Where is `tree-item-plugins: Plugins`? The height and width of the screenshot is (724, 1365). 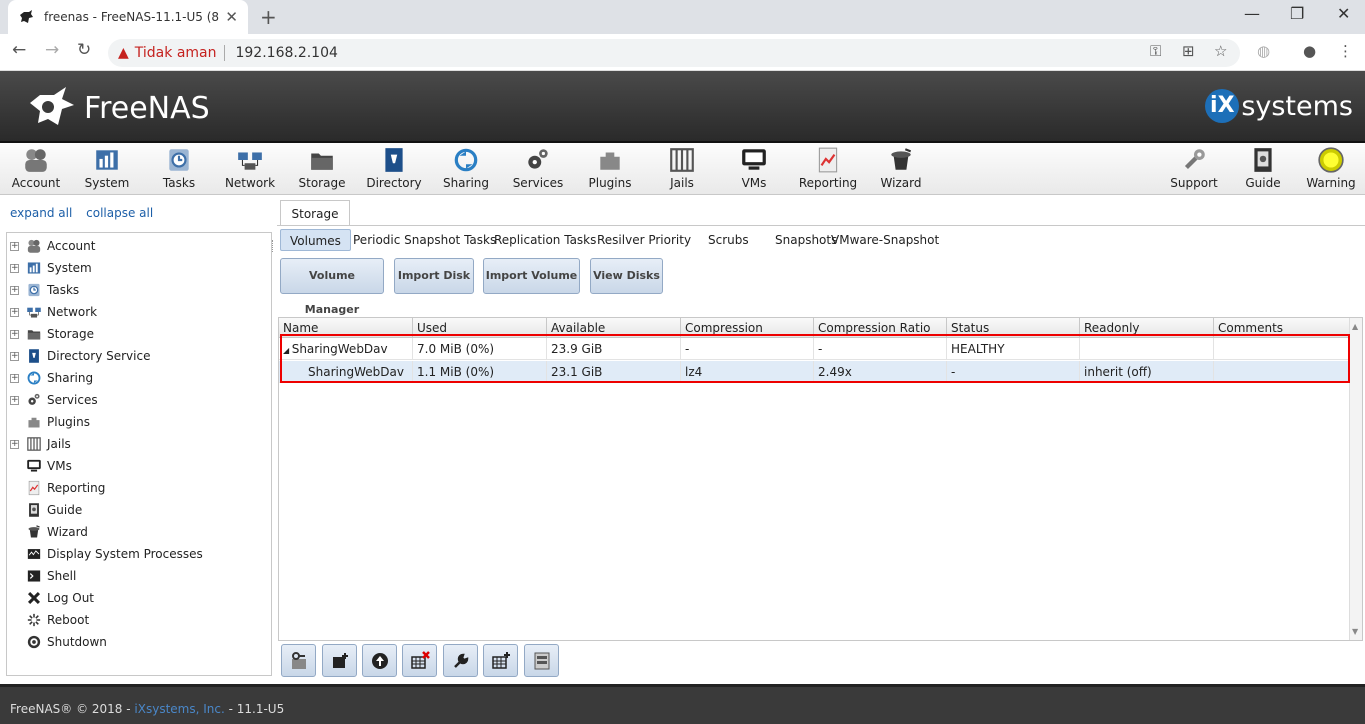
tree-item-plugins: Plugins is located at coordinates (139, 422).